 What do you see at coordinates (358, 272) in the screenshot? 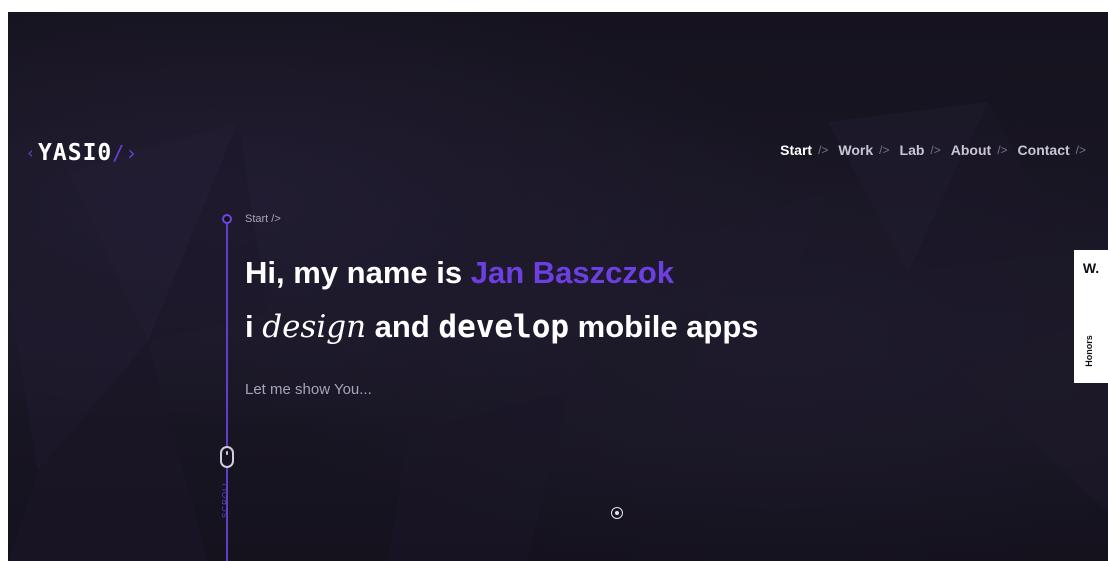
I see `hero-greeting: Hi, my name is` at bounding box center [358, 272].